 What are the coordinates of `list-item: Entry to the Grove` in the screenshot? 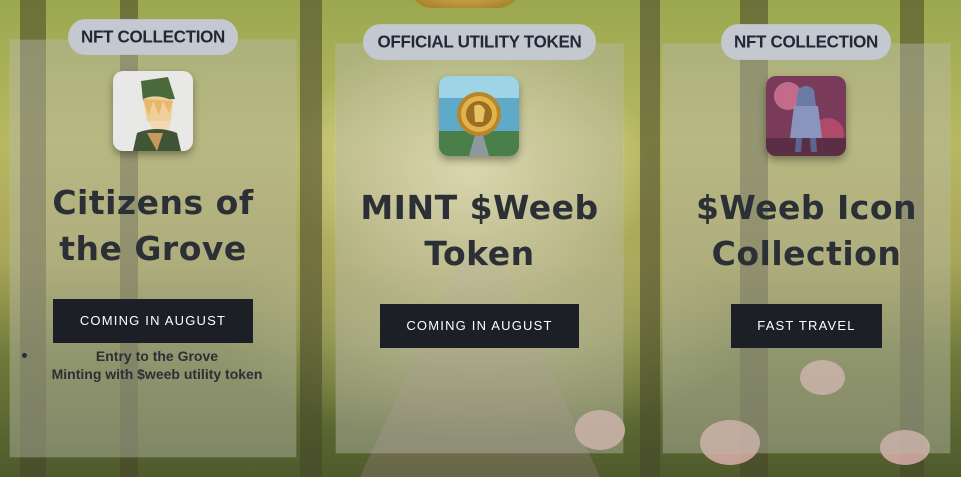 It's located at (157, 356).